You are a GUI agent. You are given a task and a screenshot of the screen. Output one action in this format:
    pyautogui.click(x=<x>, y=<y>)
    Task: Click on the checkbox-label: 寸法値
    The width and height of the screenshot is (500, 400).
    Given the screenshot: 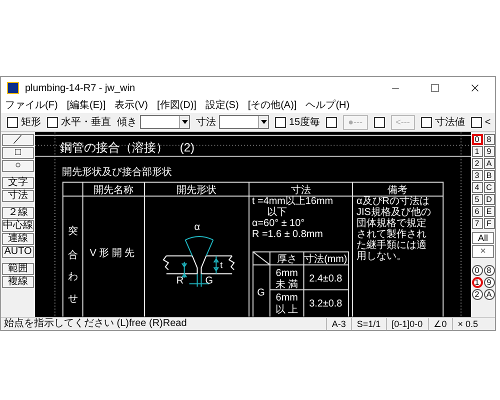 What is the action you would take?
    pyautogui.click(x=449, y=123)
    